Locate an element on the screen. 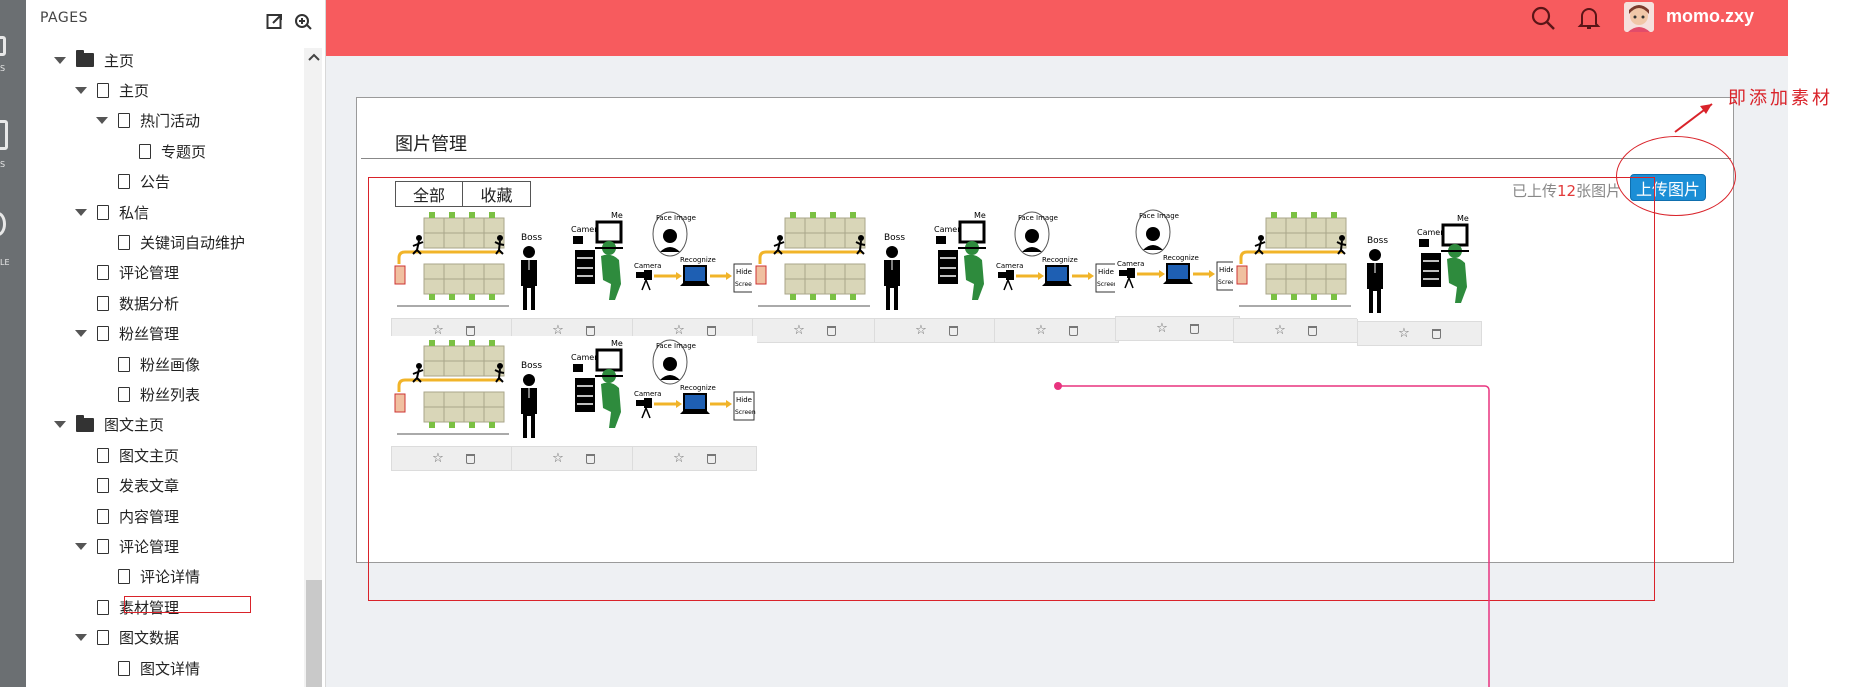 The image size is (1851, 687). tree-item: 图文详情 is located at coordinates (159, 668).